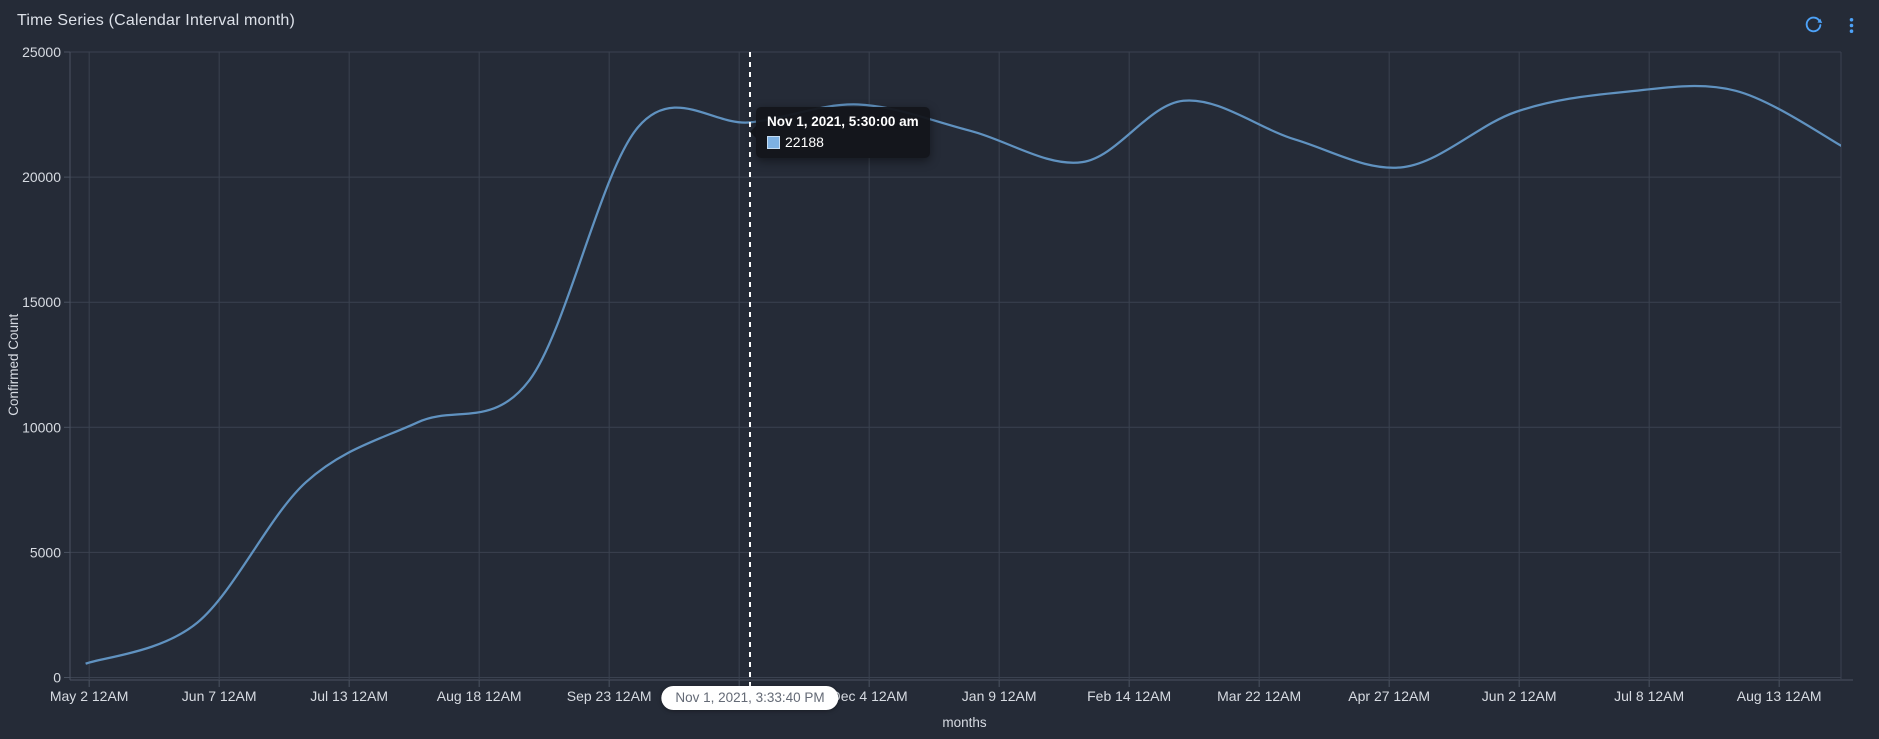 Image resolution: width=1879 pixels, height=739 pixels. Describe the element at coordinates (41, 177) in the screenshot. I see `y-tick-label: 20000` at that location.